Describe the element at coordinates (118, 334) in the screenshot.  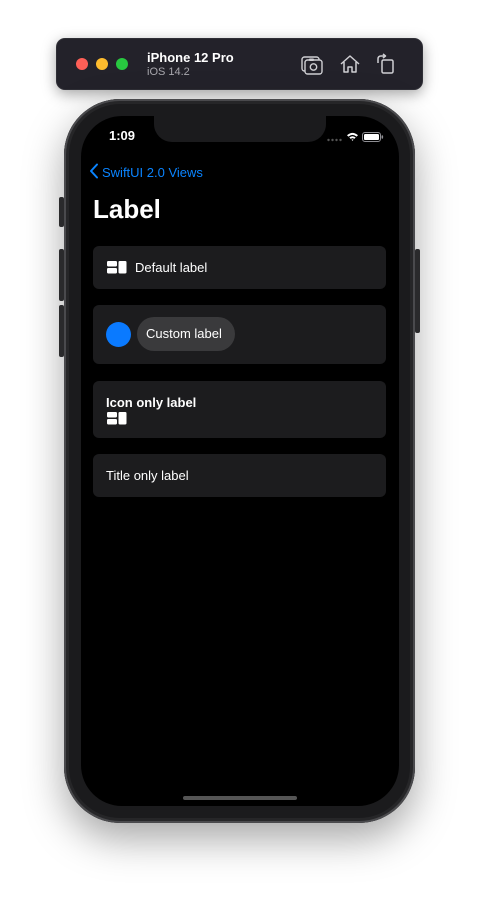
I see `blue-circle-icon` at that location.